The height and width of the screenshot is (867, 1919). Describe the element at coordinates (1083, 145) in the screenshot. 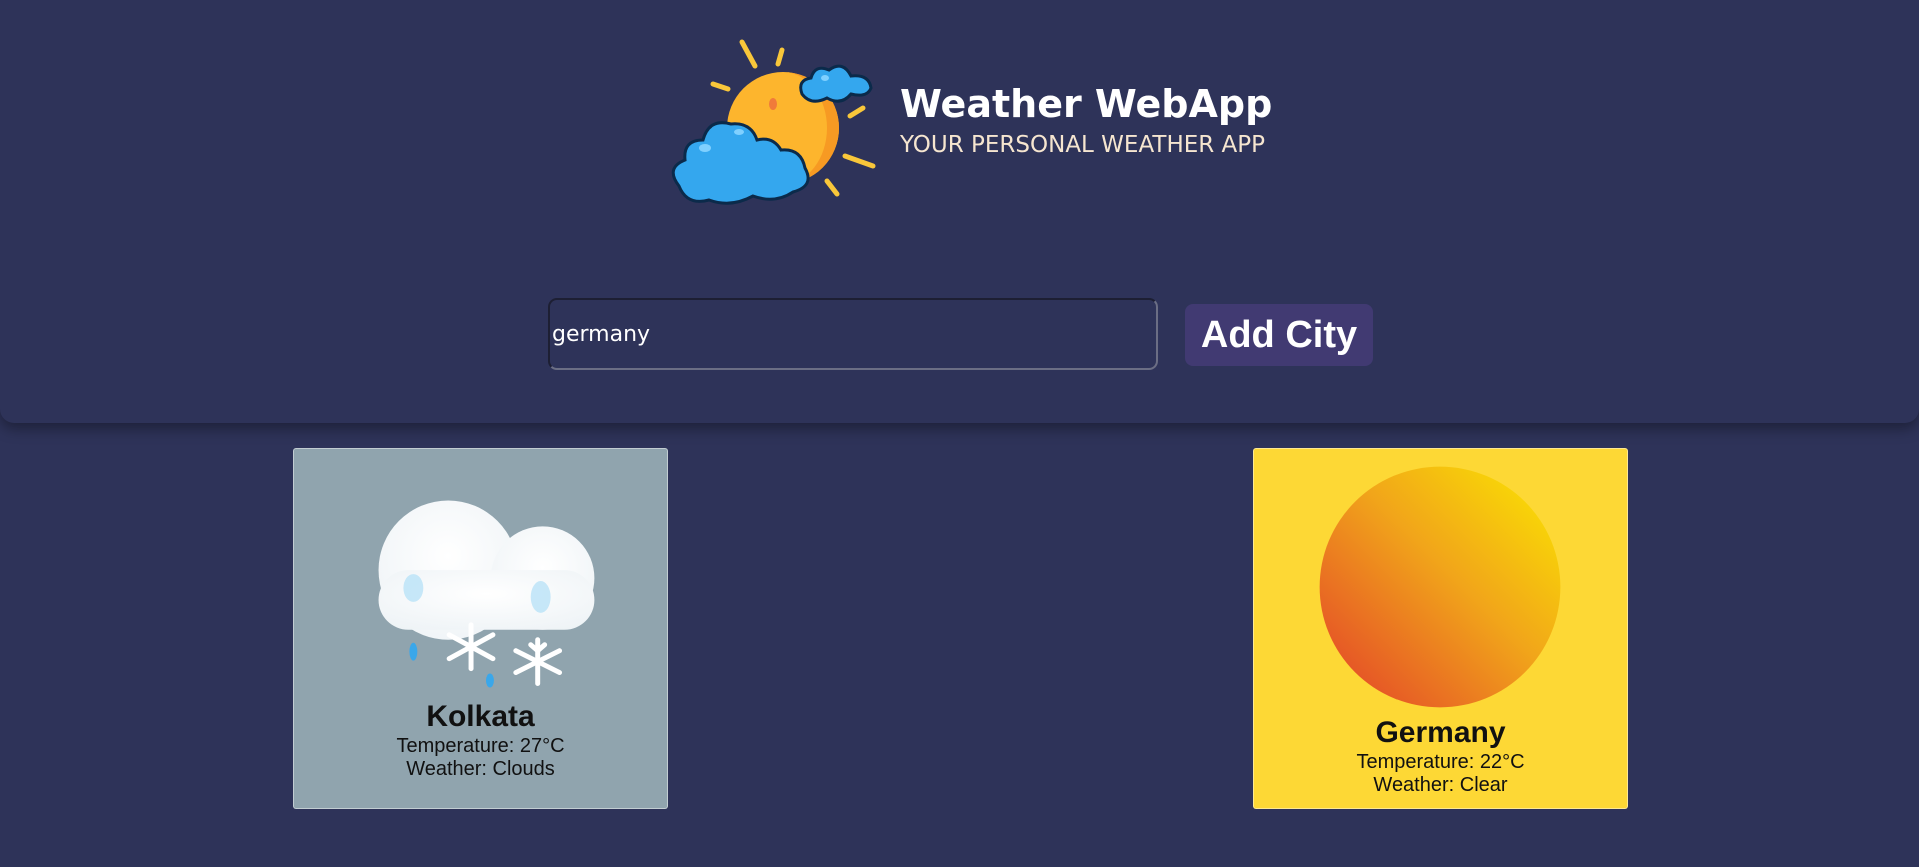

I see `app-subtitle: YOUR PERSONAL WEATHER APP` at that location.